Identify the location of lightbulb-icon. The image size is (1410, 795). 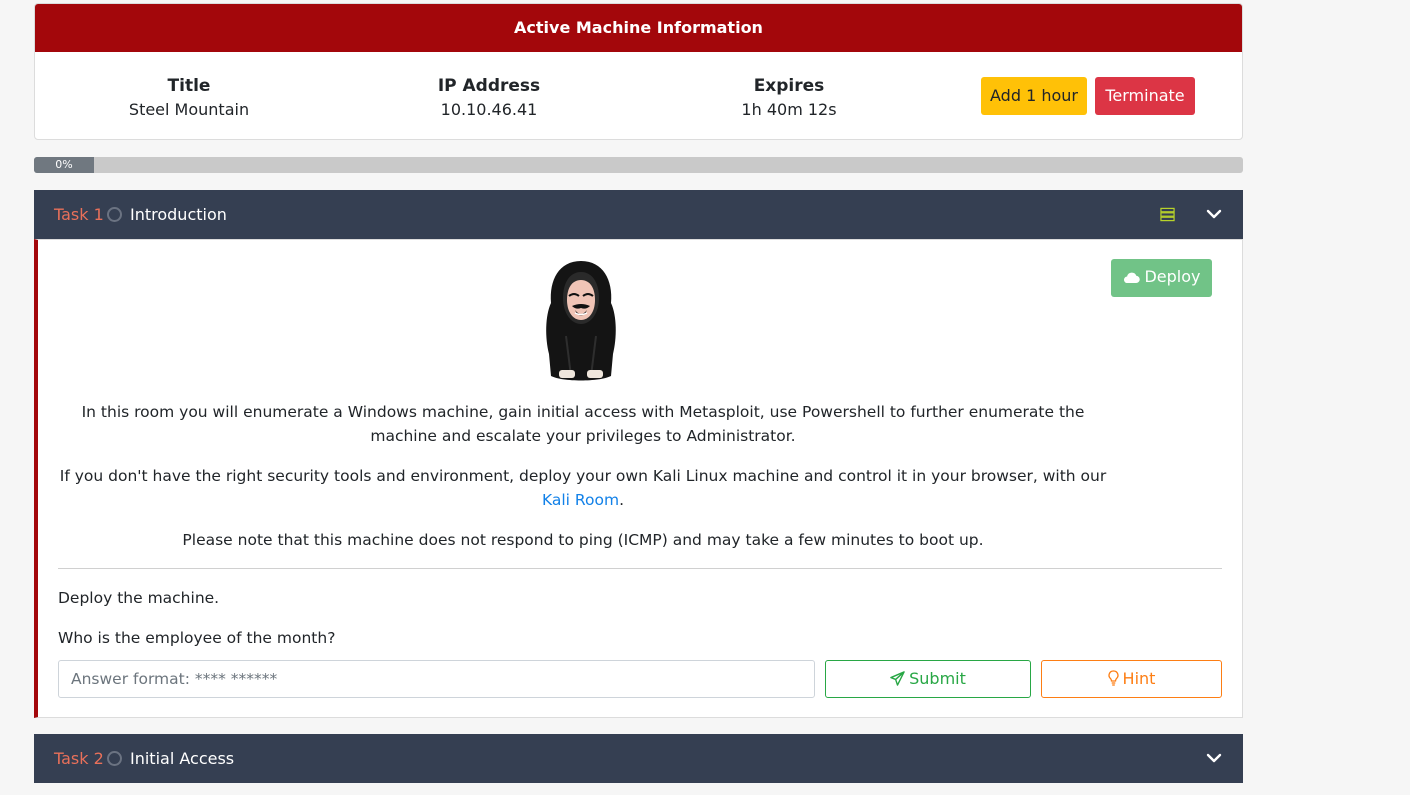
(1113, 678).